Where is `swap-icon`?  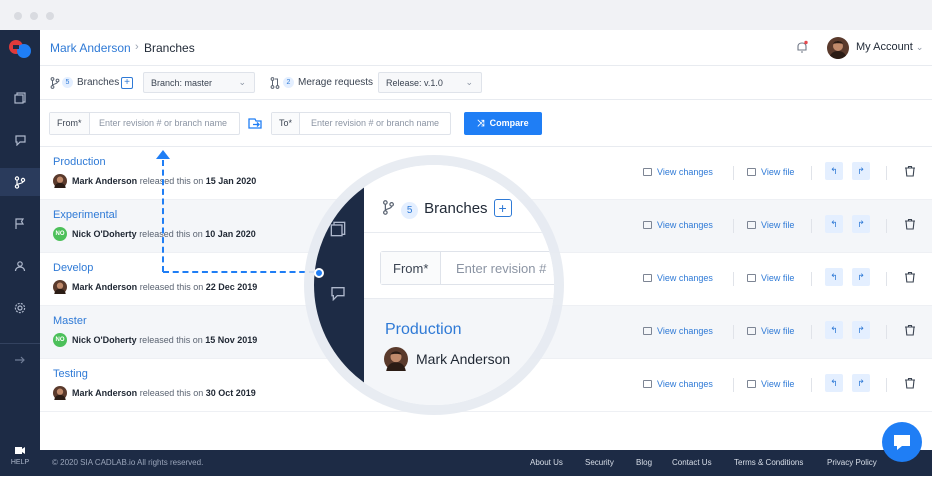
swap-icon is located at coordinates (255, 123).